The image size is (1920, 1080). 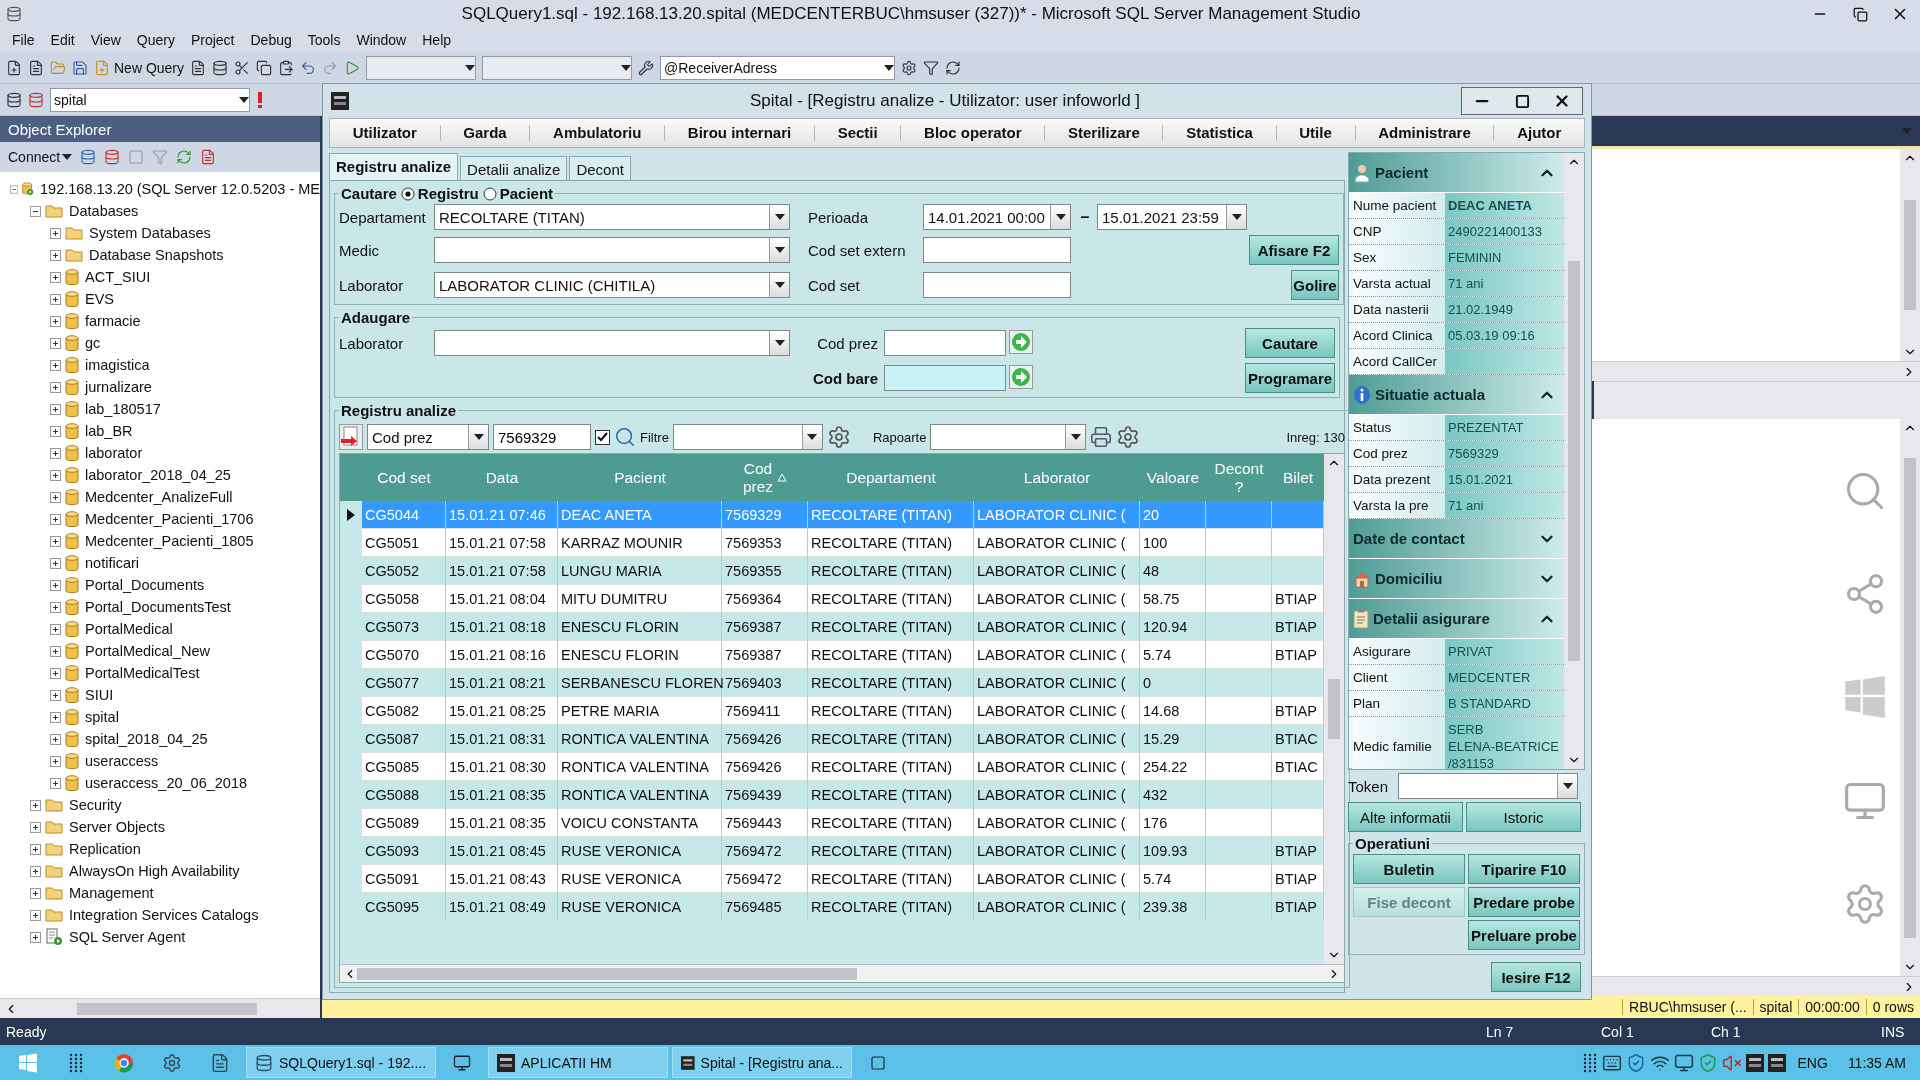 I want to click on menu-item: Ambulatoriu, so click(x=597, y=133).